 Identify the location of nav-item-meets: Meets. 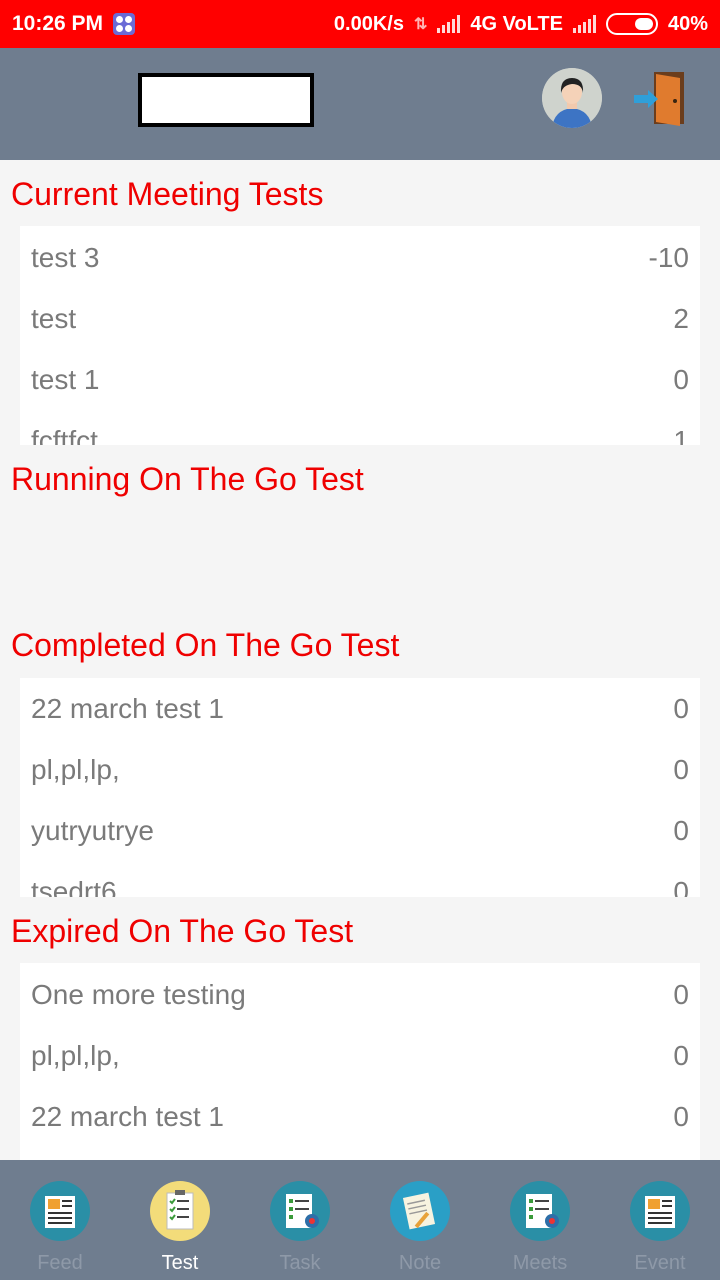
(540, 1220).